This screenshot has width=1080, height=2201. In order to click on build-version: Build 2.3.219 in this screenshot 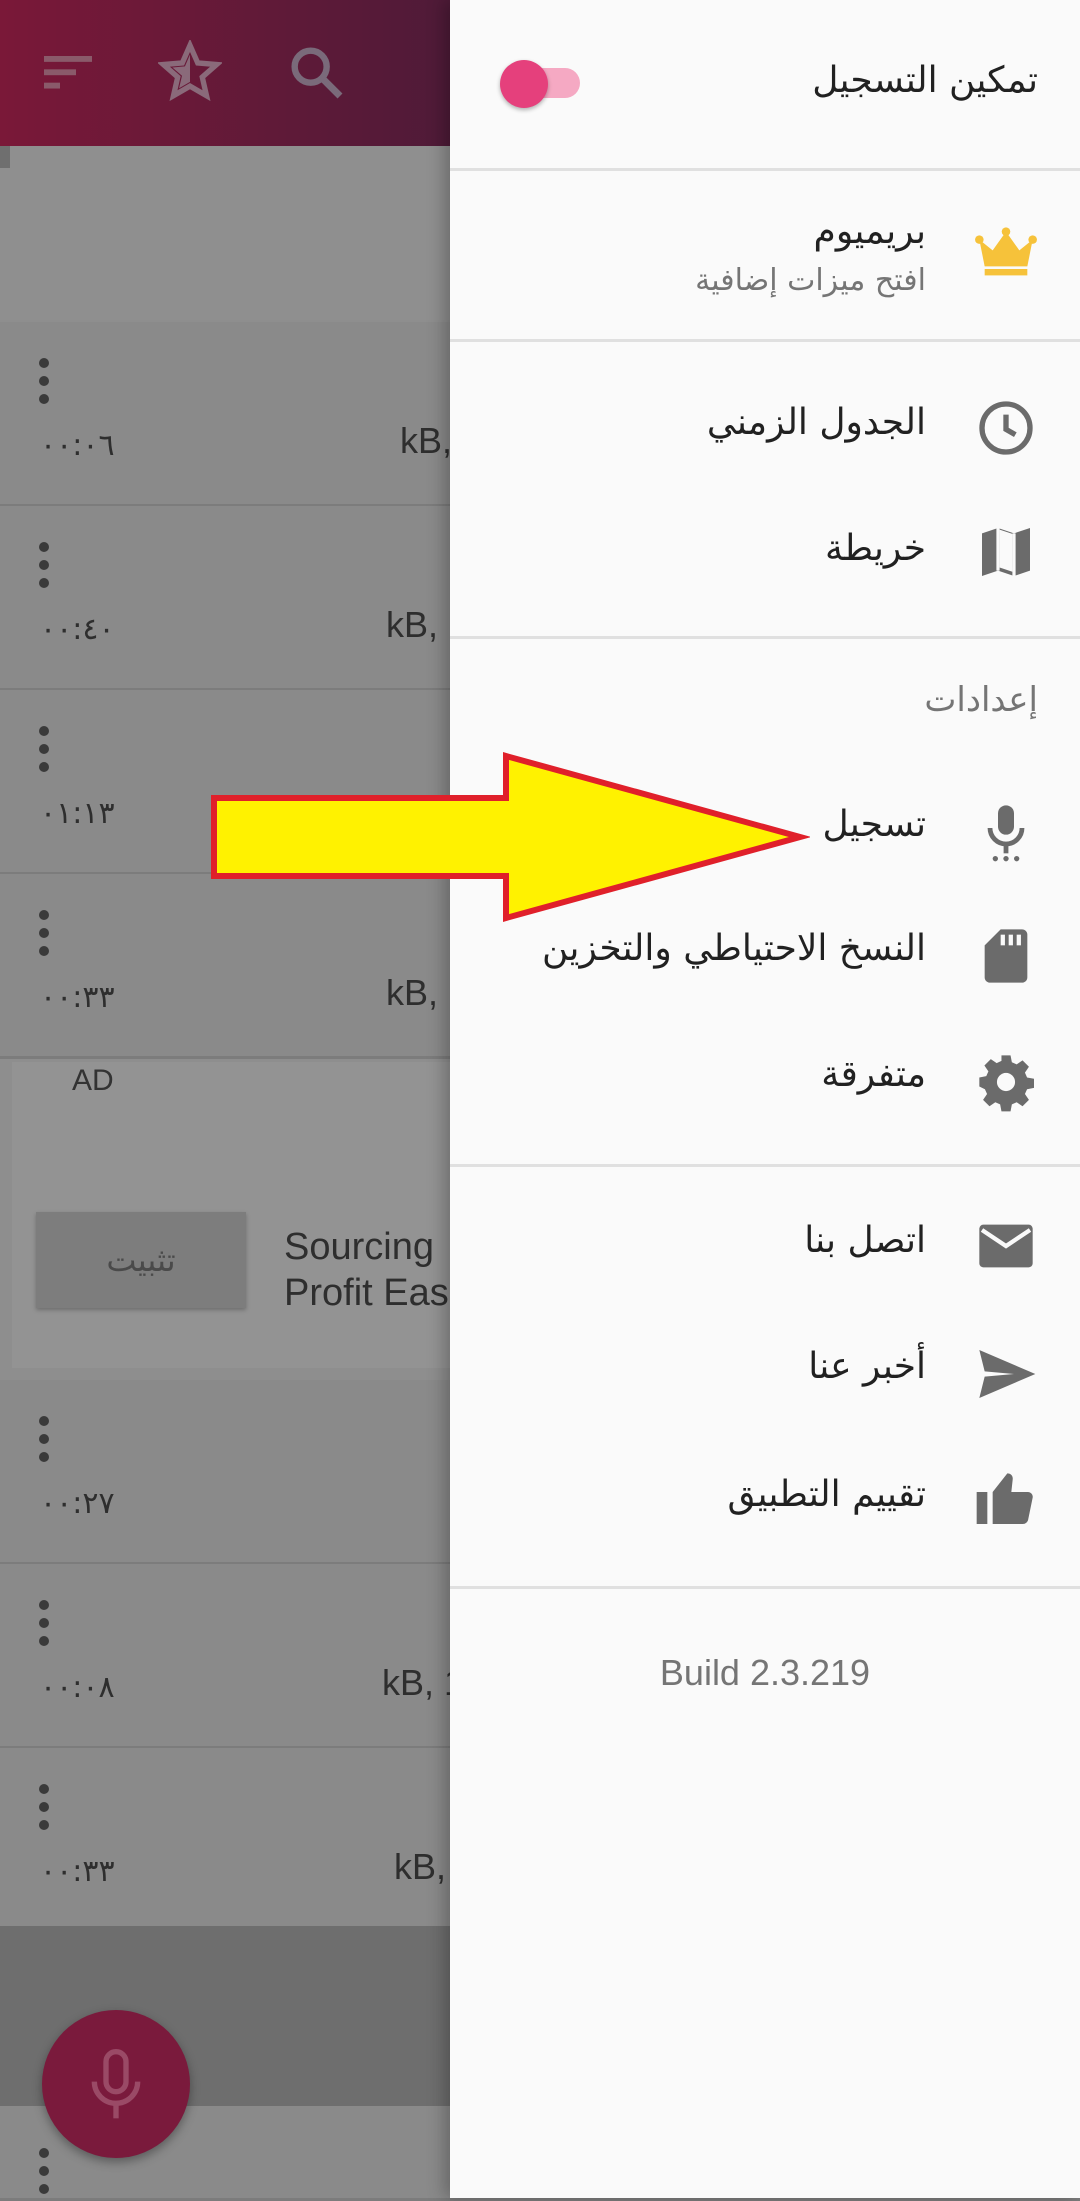, I will do `click(765, 1672)`.